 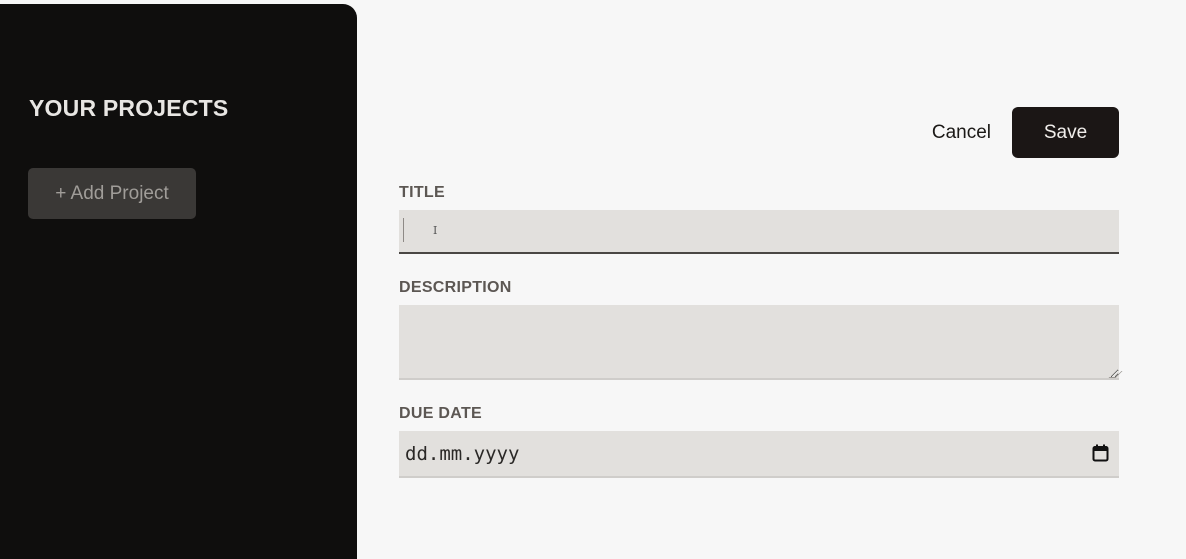 I want to click on description-textarea, so click(x=759, y=342).